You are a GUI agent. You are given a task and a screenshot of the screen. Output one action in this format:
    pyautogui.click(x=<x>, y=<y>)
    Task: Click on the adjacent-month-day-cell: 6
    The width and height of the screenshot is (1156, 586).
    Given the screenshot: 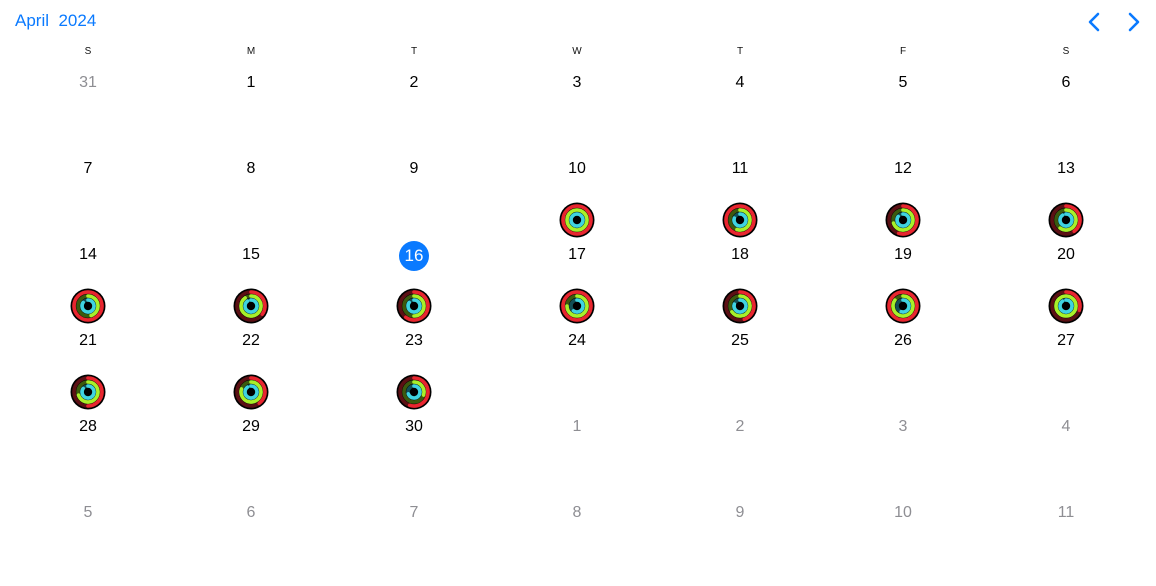 What is the action you would take?
    pyautogui.click(x=251, y=513)
    